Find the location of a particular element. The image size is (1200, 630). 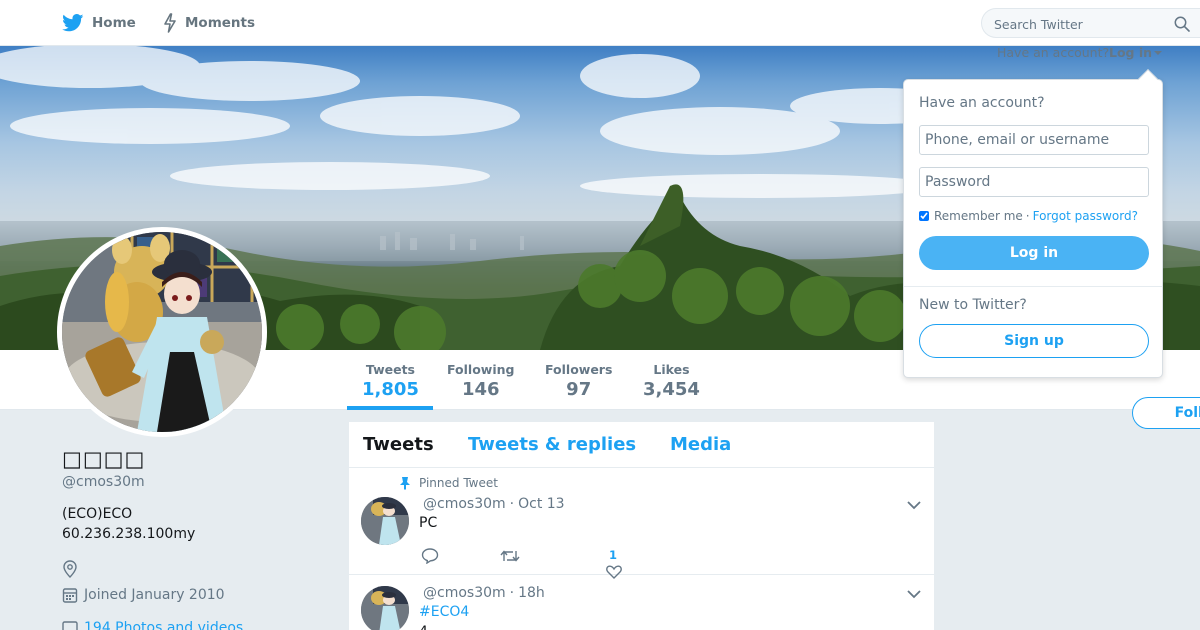

search-box is located at coordinates (1090, 23).